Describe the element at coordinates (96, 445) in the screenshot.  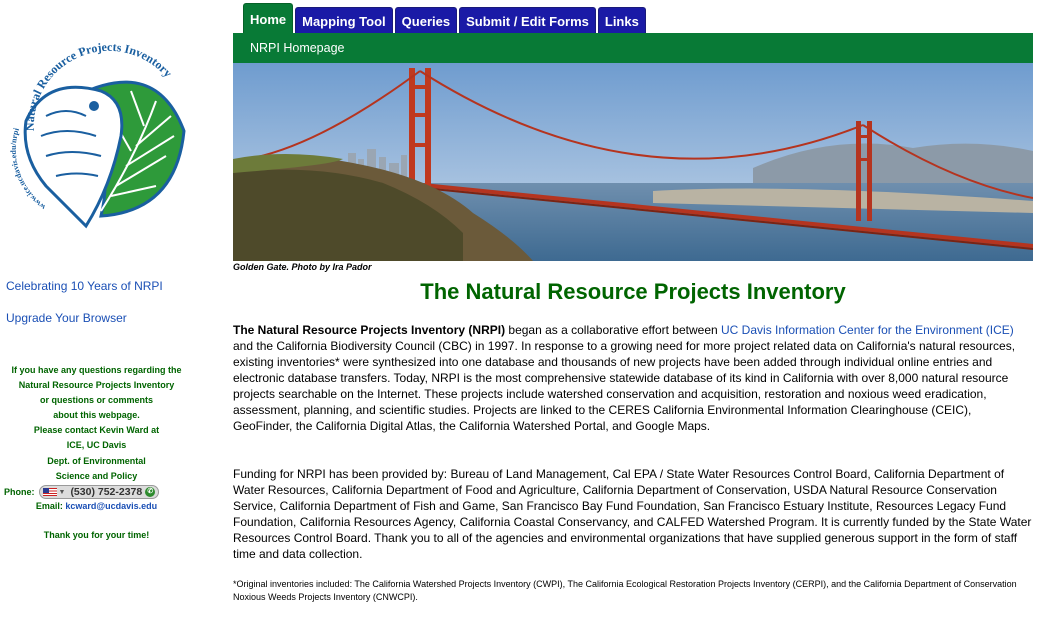
I see `contact-line: ICE, UC Davis` at that location.